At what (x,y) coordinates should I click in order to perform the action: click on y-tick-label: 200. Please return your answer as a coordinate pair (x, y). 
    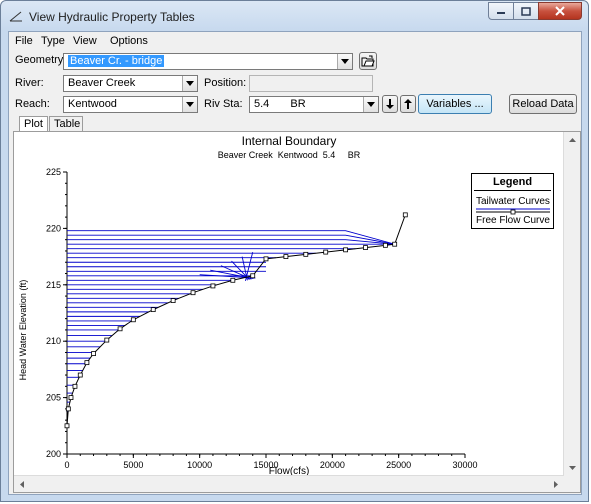
    Looking at the image, I should click on (53, 454).